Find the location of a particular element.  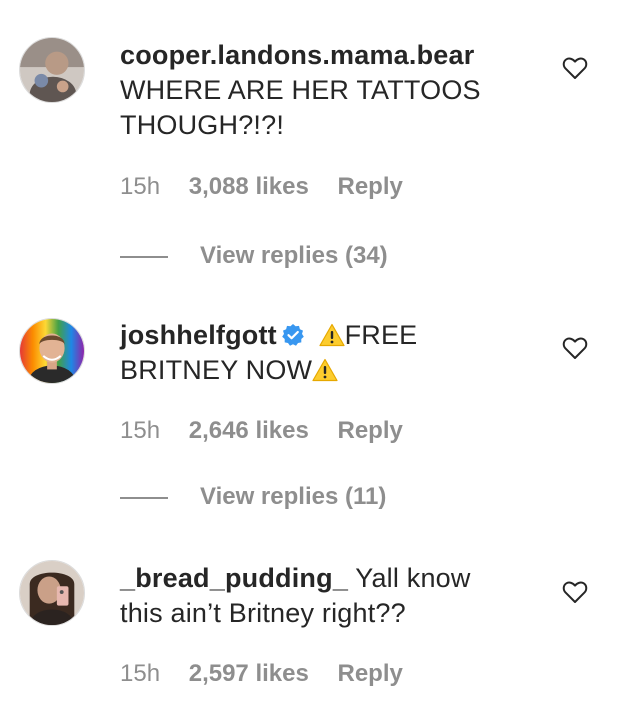

comment-meta: 15h 2,646 likes Reply is located at coordinates (272, 431).